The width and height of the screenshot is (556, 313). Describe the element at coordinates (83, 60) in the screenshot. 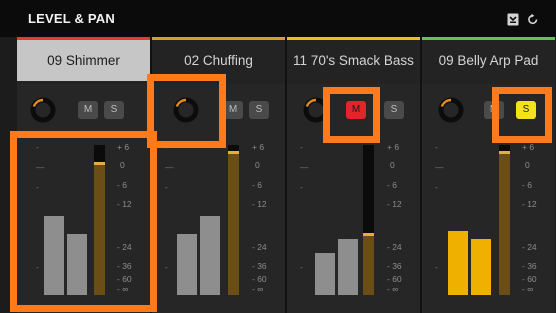

I see `track-name: 09 Shimmer` at that location.